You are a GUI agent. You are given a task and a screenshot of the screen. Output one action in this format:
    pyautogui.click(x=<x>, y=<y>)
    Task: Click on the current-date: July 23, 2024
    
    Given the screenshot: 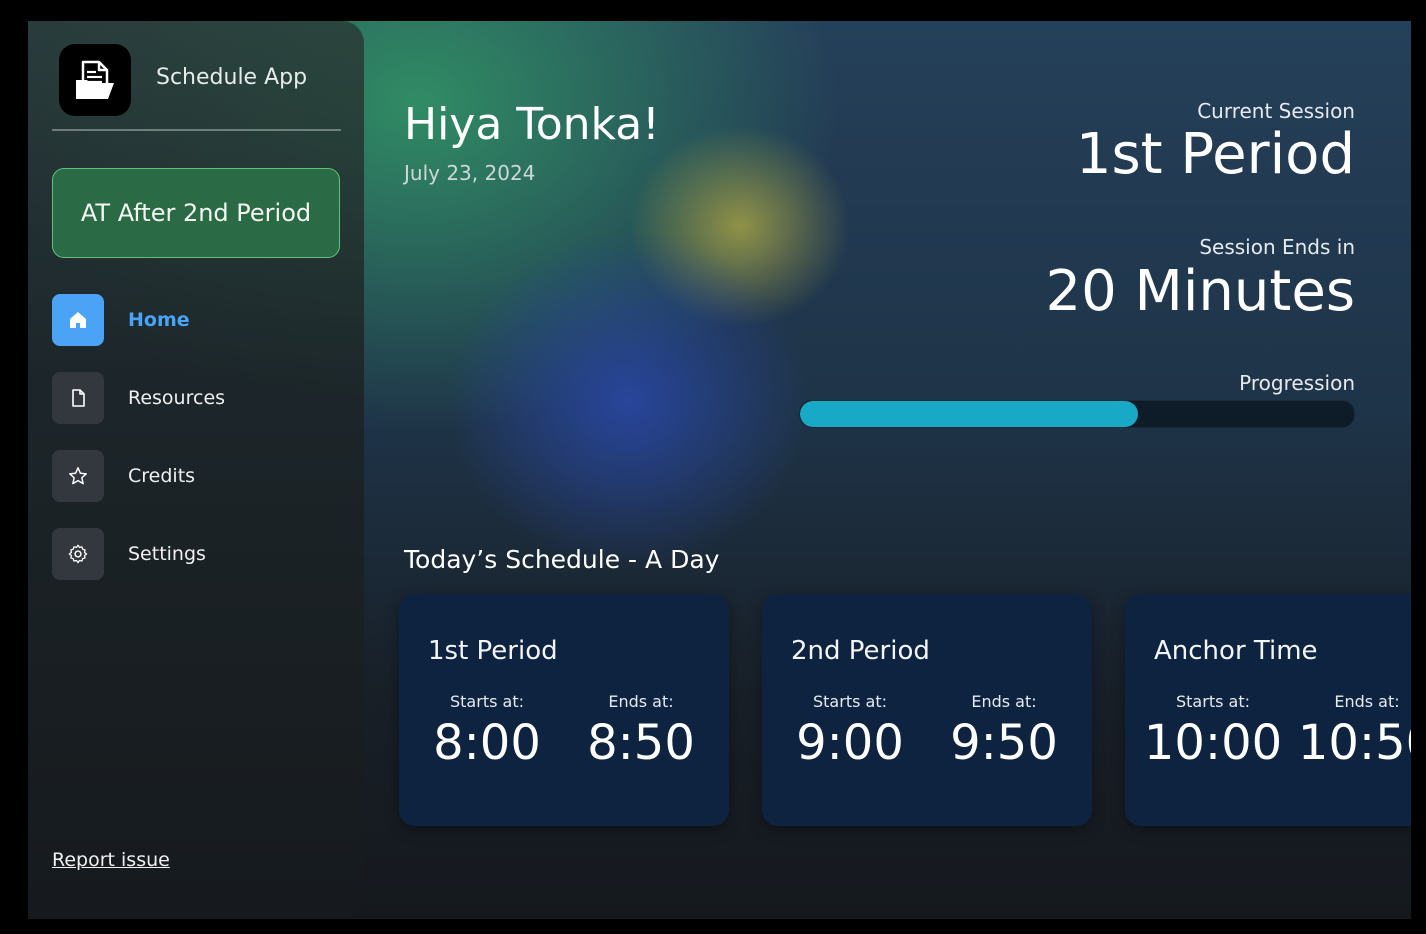 What is the action you would take?
    pyautogui.click(x=470, y=173)
    